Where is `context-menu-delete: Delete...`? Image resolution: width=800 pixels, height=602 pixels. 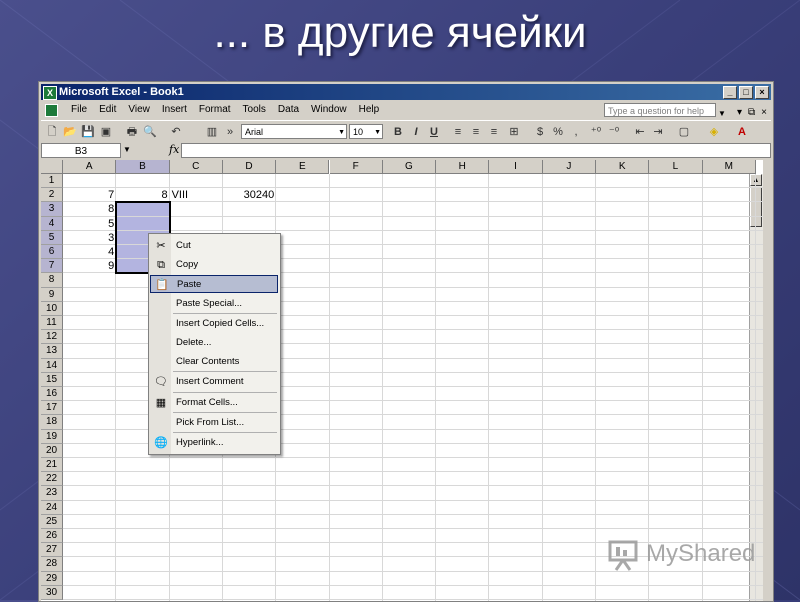 context-menu-delete: Delete... is located at coordinates (214, 343).